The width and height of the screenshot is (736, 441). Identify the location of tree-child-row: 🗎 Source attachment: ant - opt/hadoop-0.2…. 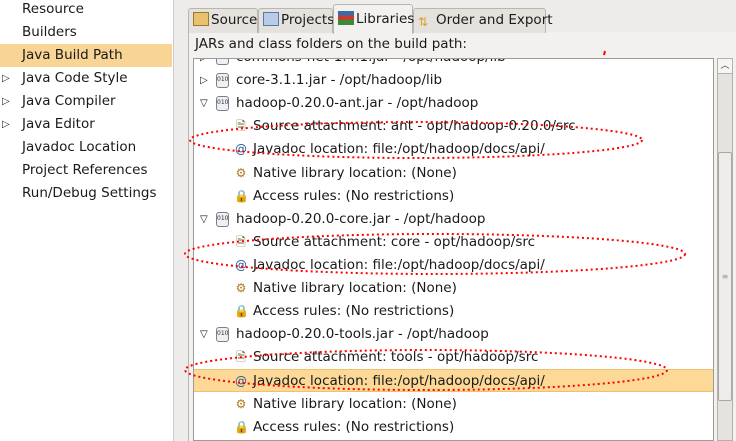
(453, 126).